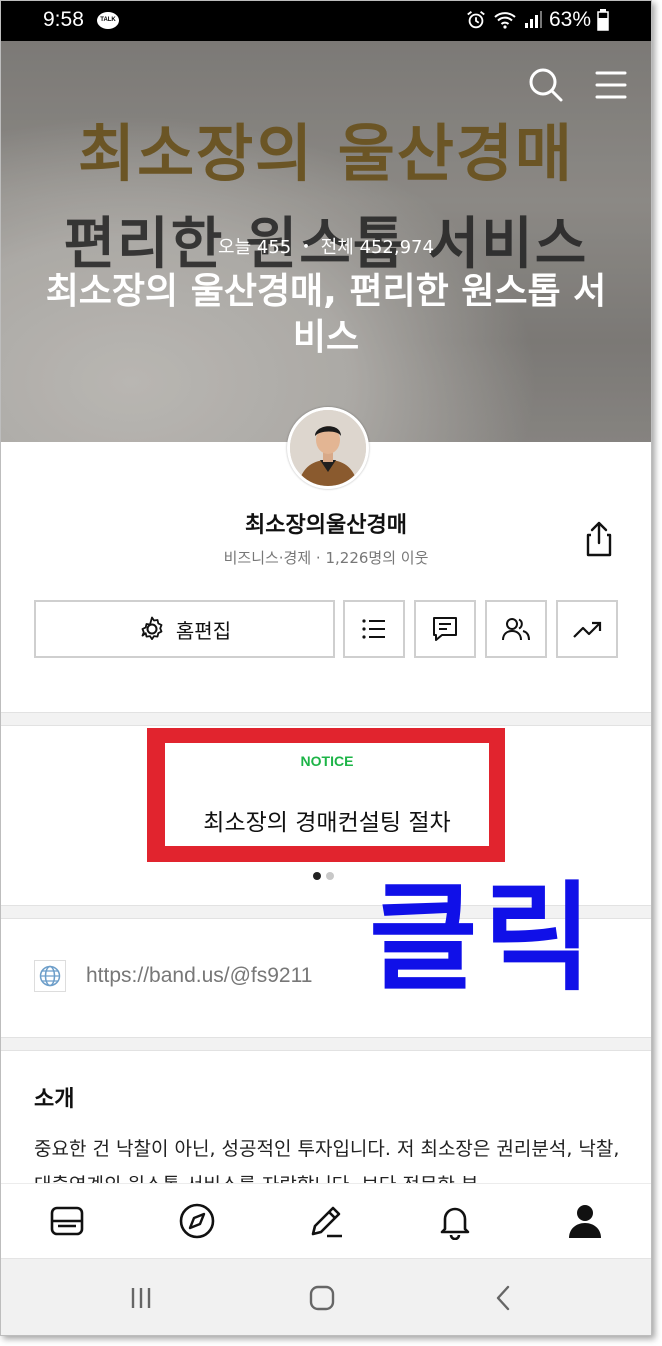 Image resolution: width=662 pixels, height=1346 pixels. I want to click on wifi-icon, so click(505, 20).